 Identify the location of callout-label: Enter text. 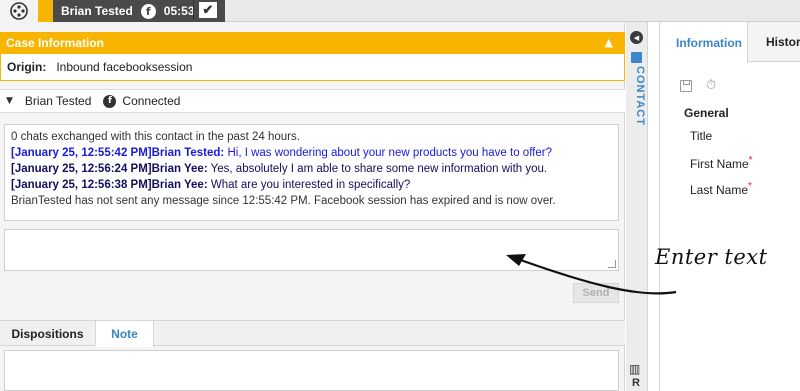
(711, 257).